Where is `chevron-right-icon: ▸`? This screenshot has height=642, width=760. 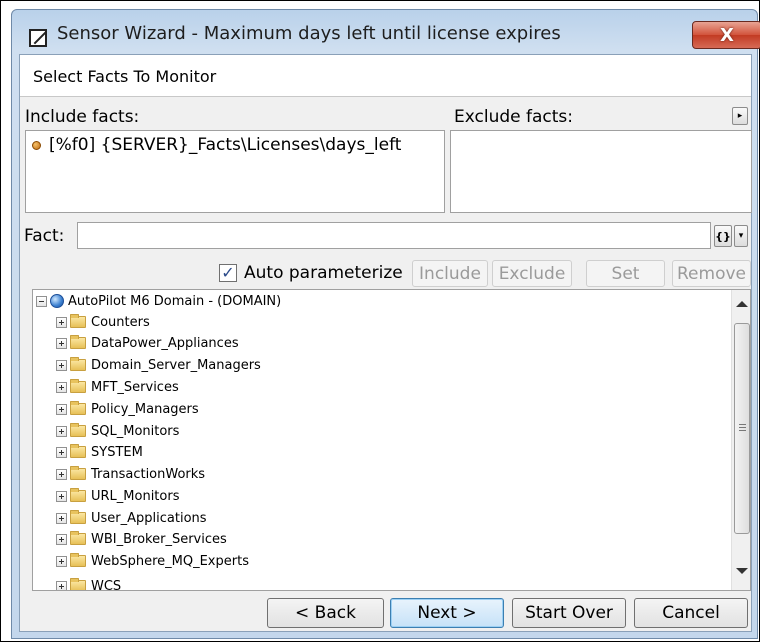 chevron-right-icon: ▸ is located at coordinates (740, 116).